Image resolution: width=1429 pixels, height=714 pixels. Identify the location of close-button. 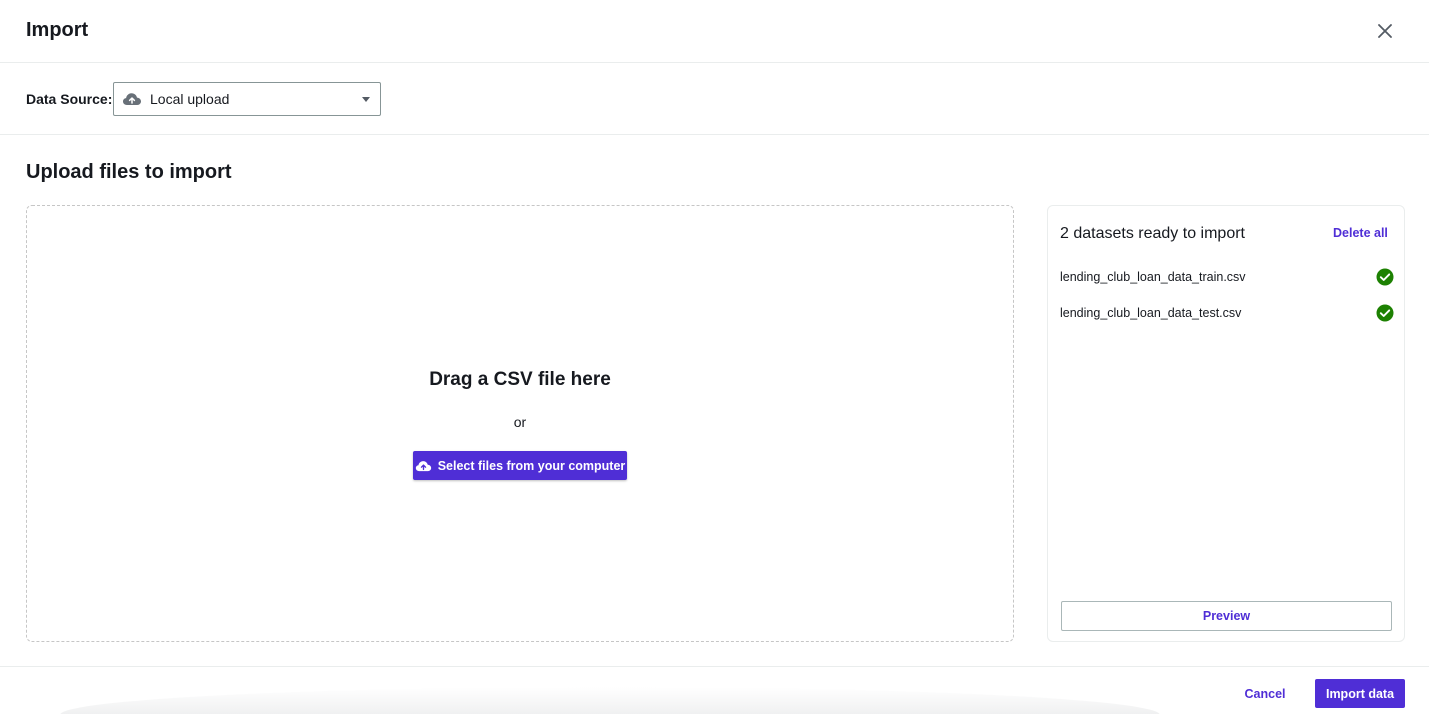
(1385, 31).